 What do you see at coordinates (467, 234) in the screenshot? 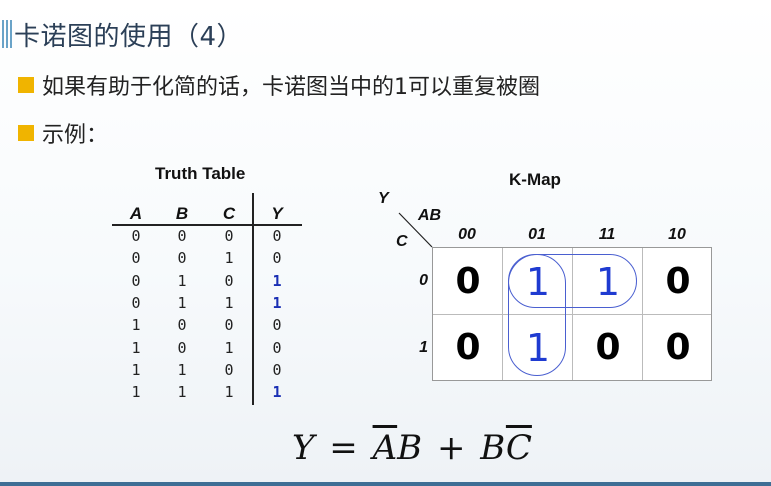
I see `kmap-col-header: 00` at bounding box center [467, 234].